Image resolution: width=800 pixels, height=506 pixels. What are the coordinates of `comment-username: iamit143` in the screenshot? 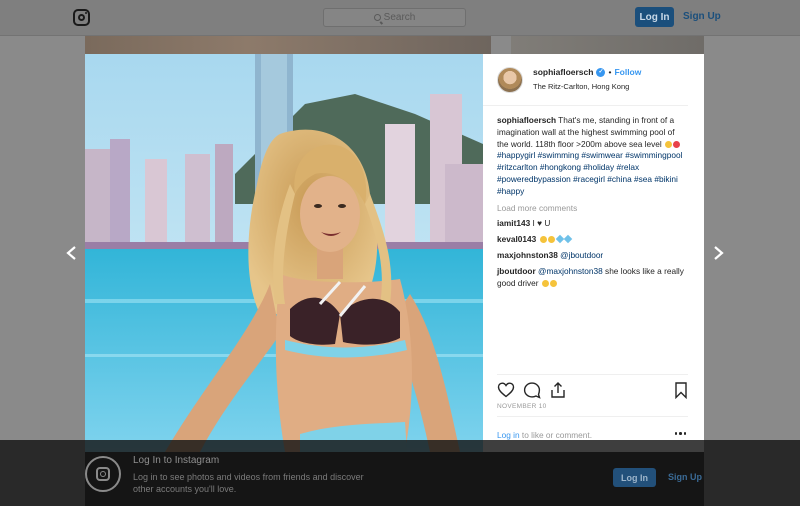 It's located at (513, 223).